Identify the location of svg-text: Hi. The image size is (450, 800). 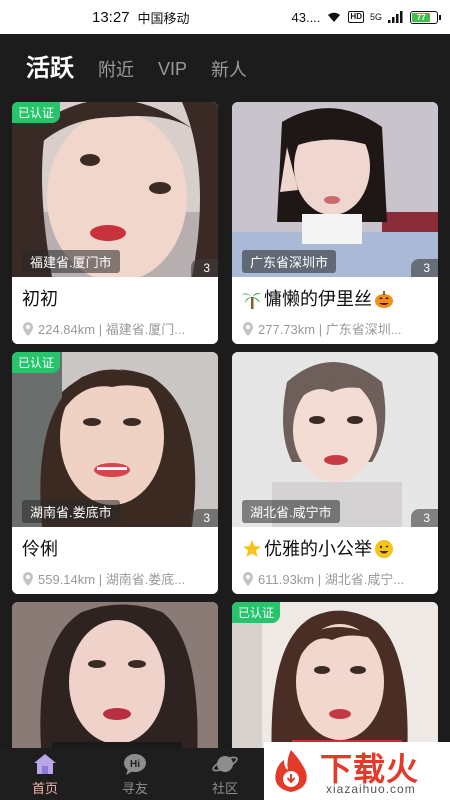
(135, 764).